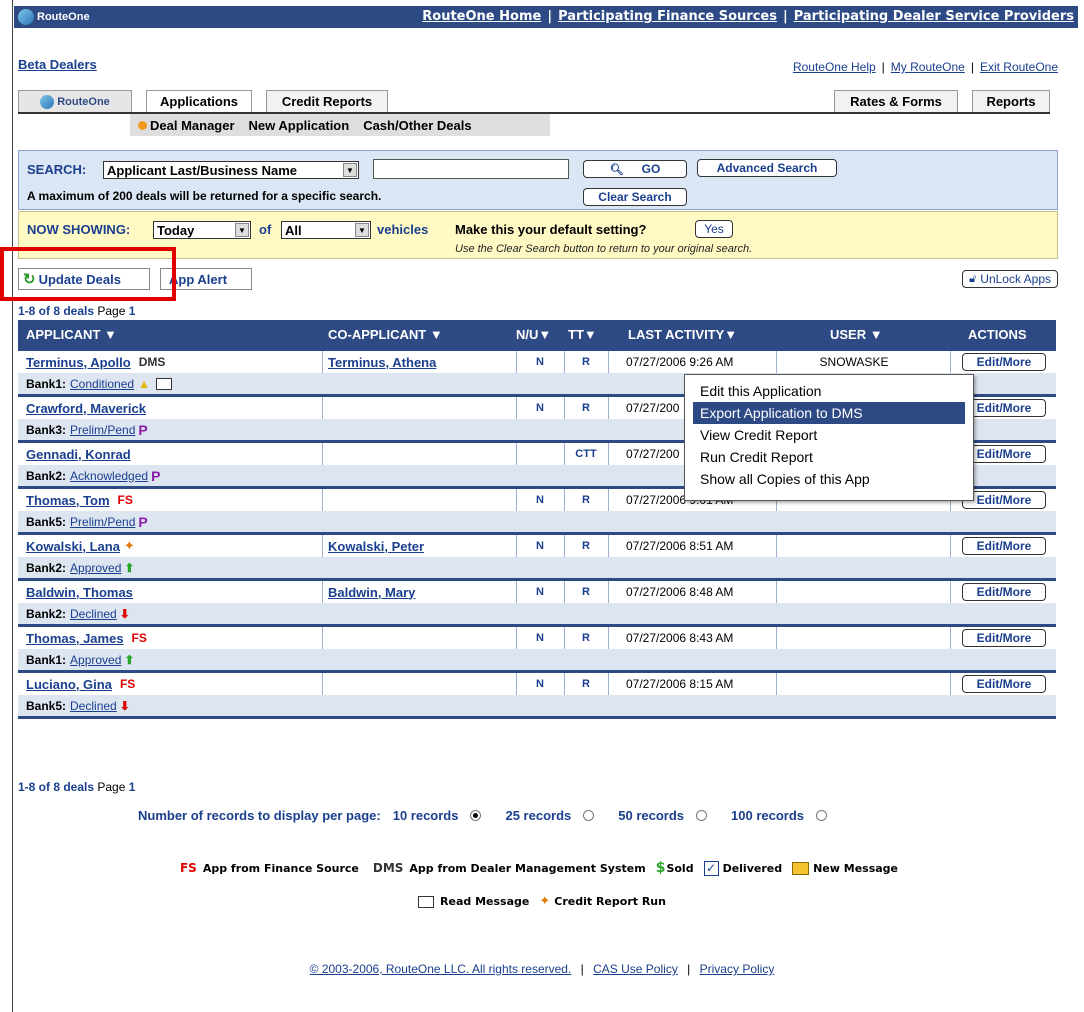  What do you see at coordinates (68, 500) in the screenshot?
I see `applicant-link: Thomas, Tom` at bounding box center [68, 500].